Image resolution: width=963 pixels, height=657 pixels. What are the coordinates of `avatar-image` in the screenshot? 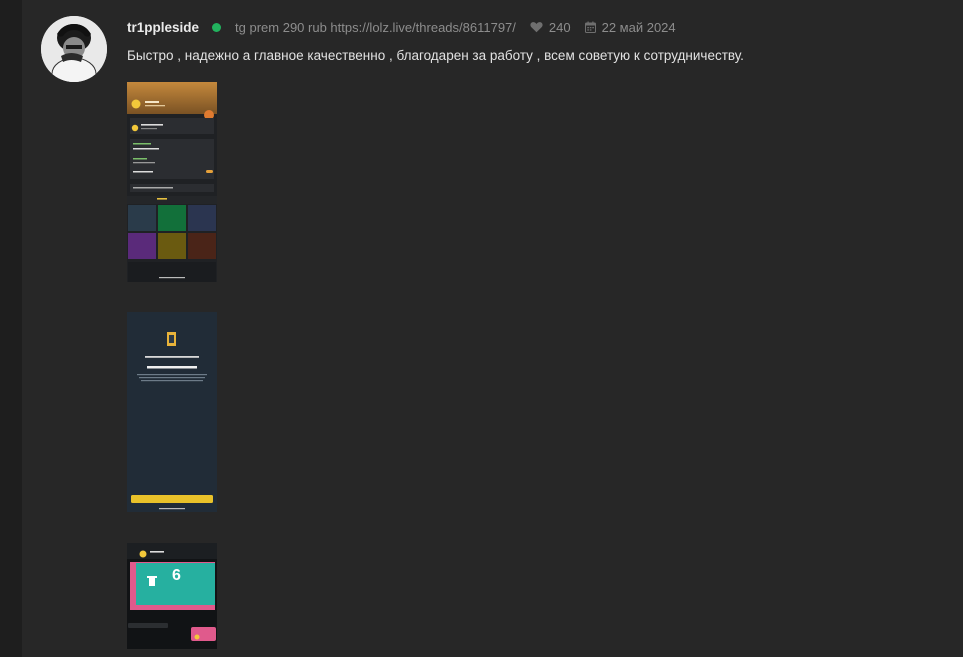 It's located at (74, 49).